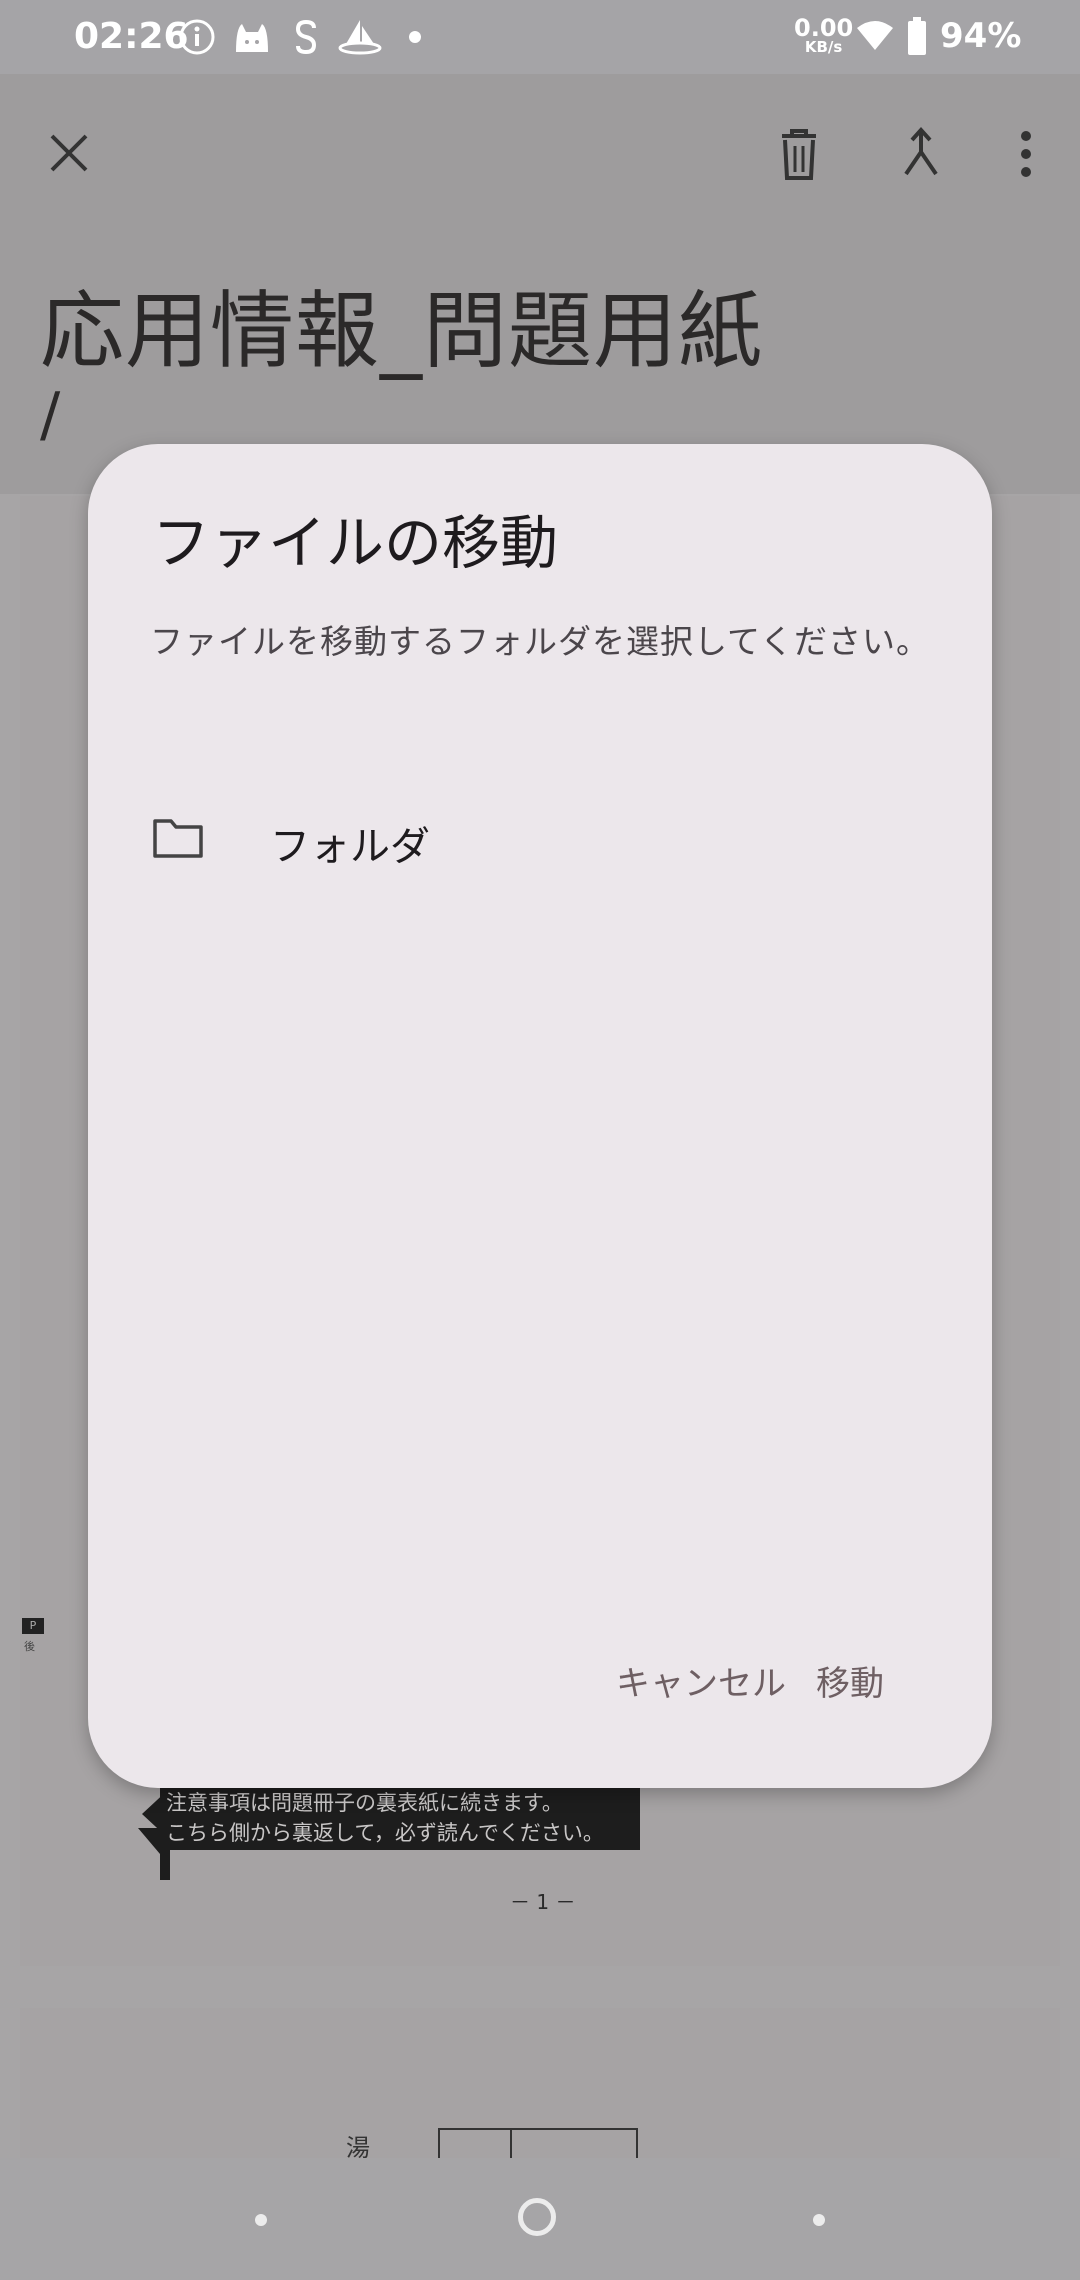 This screenshot has height=2280, width=1080. What do you see at coordinates (50, 415) in the screenshot?
I see `document-path: /` at bounding box center [50, 415].